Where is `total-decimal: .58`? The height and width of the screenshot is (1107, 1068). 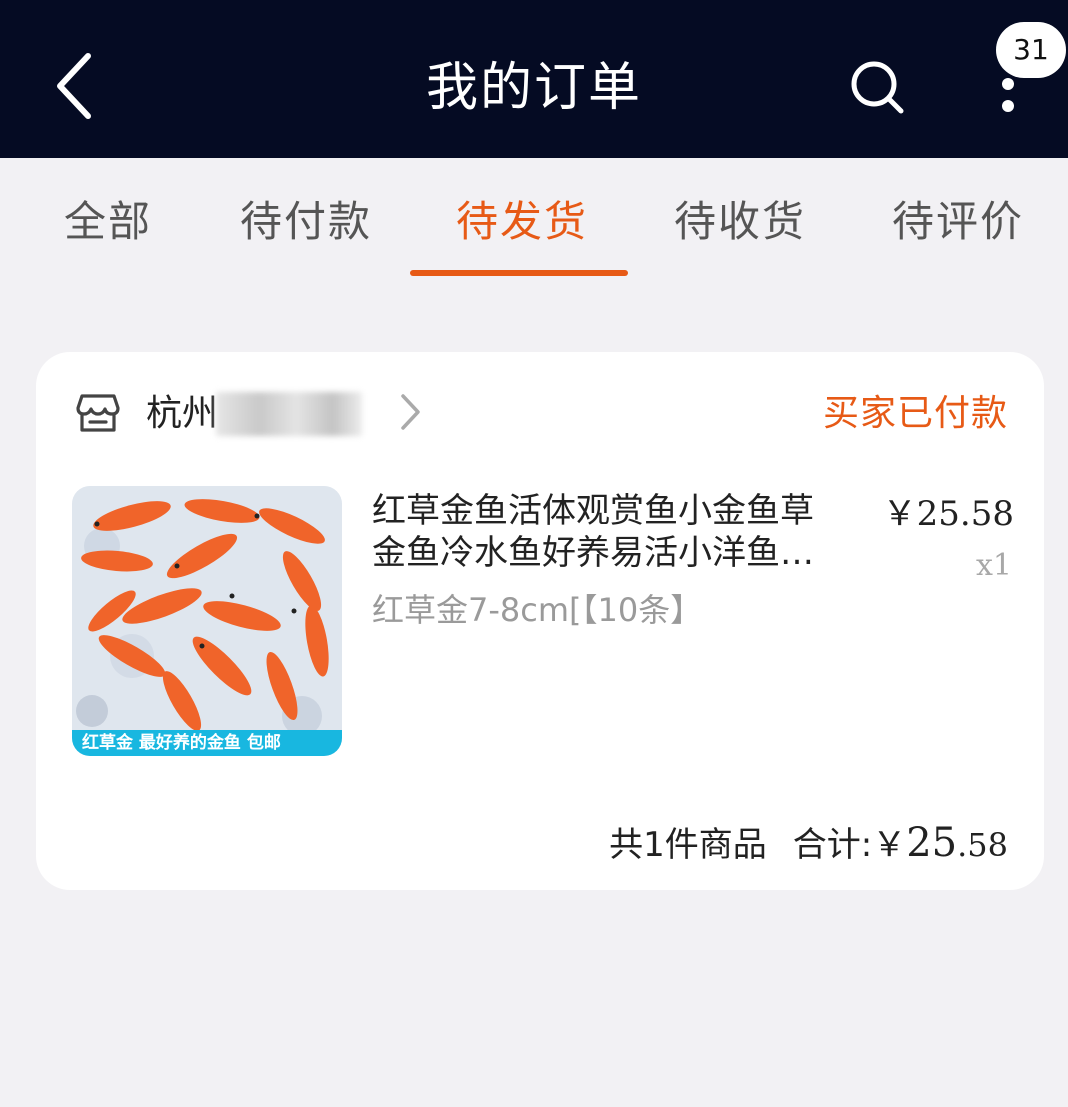
total-decimal: .58 is located at coordinates (982, 845).